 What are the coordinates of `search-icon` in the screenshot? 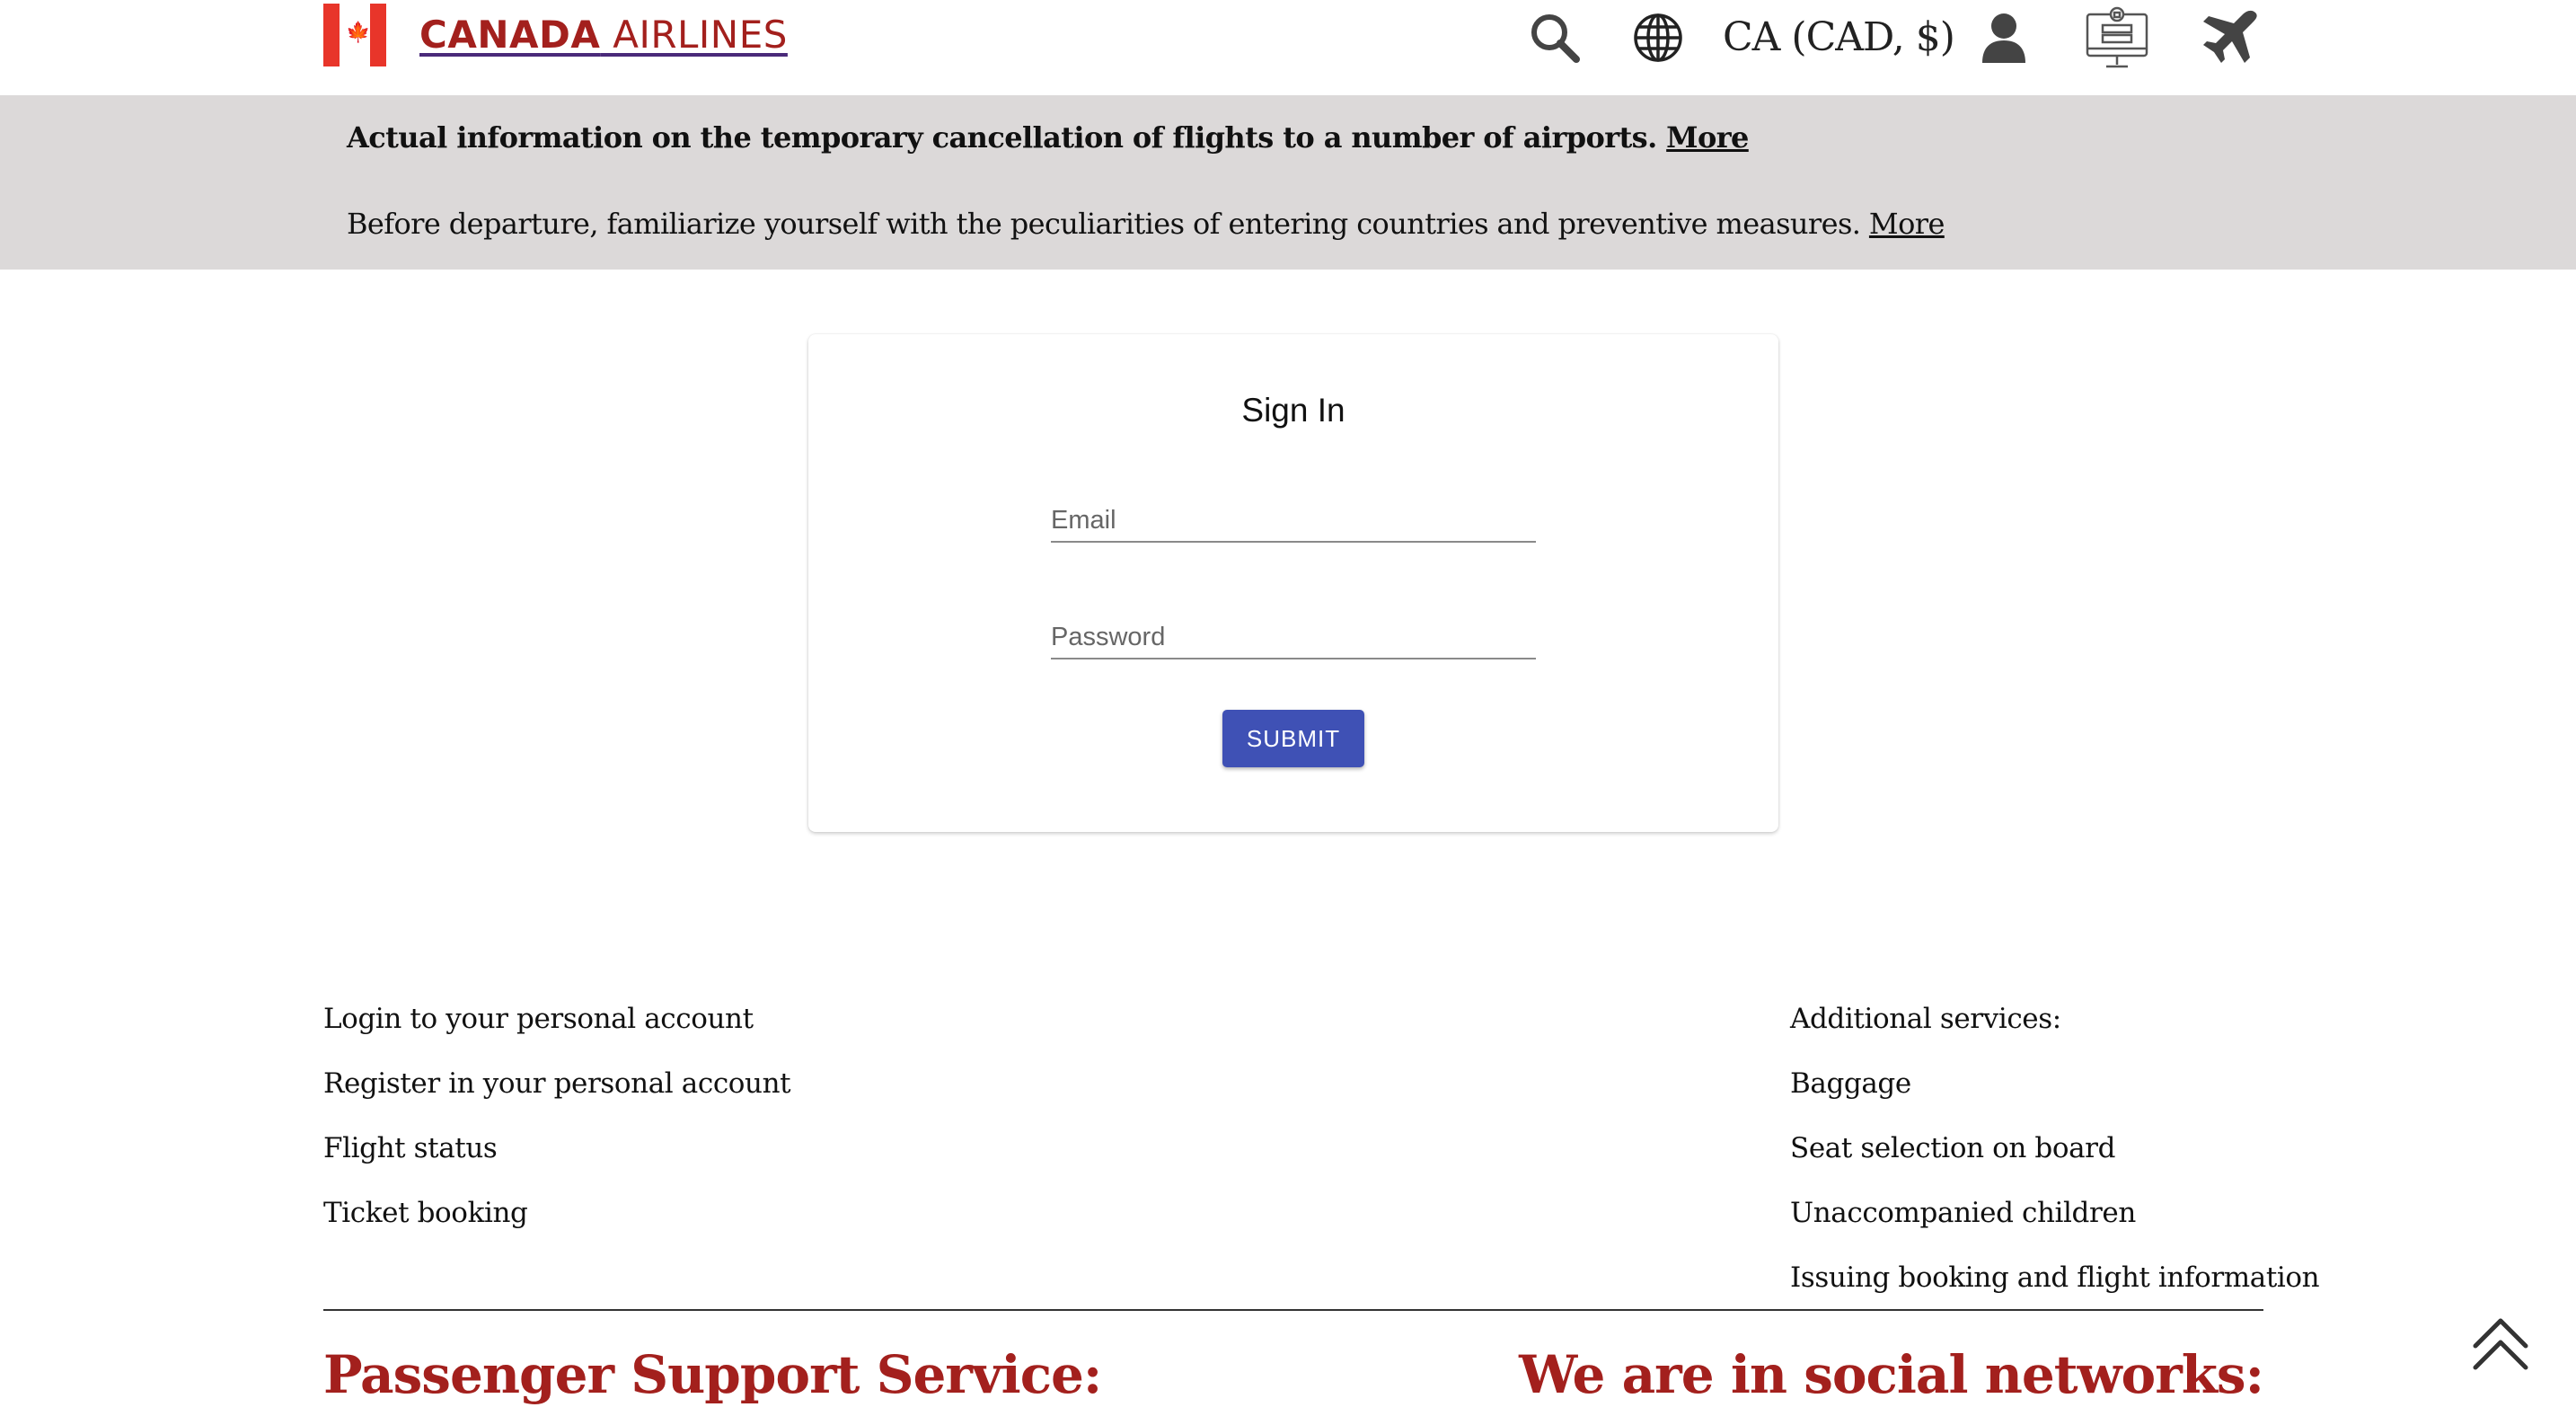 It's located at (1555, 38).